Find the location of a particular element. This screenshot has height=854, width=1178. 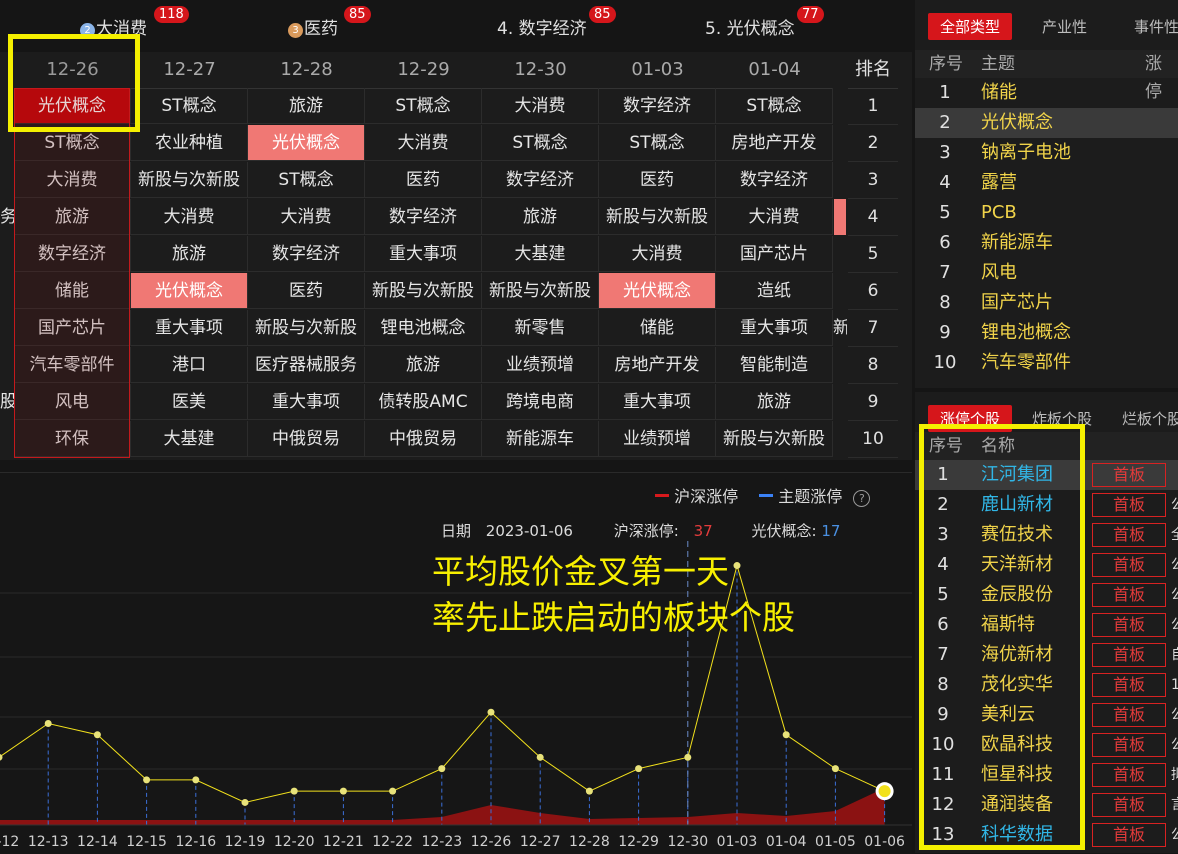

top-tab-4: 4. 数字经济 85 is located at coordinates (556, 22).